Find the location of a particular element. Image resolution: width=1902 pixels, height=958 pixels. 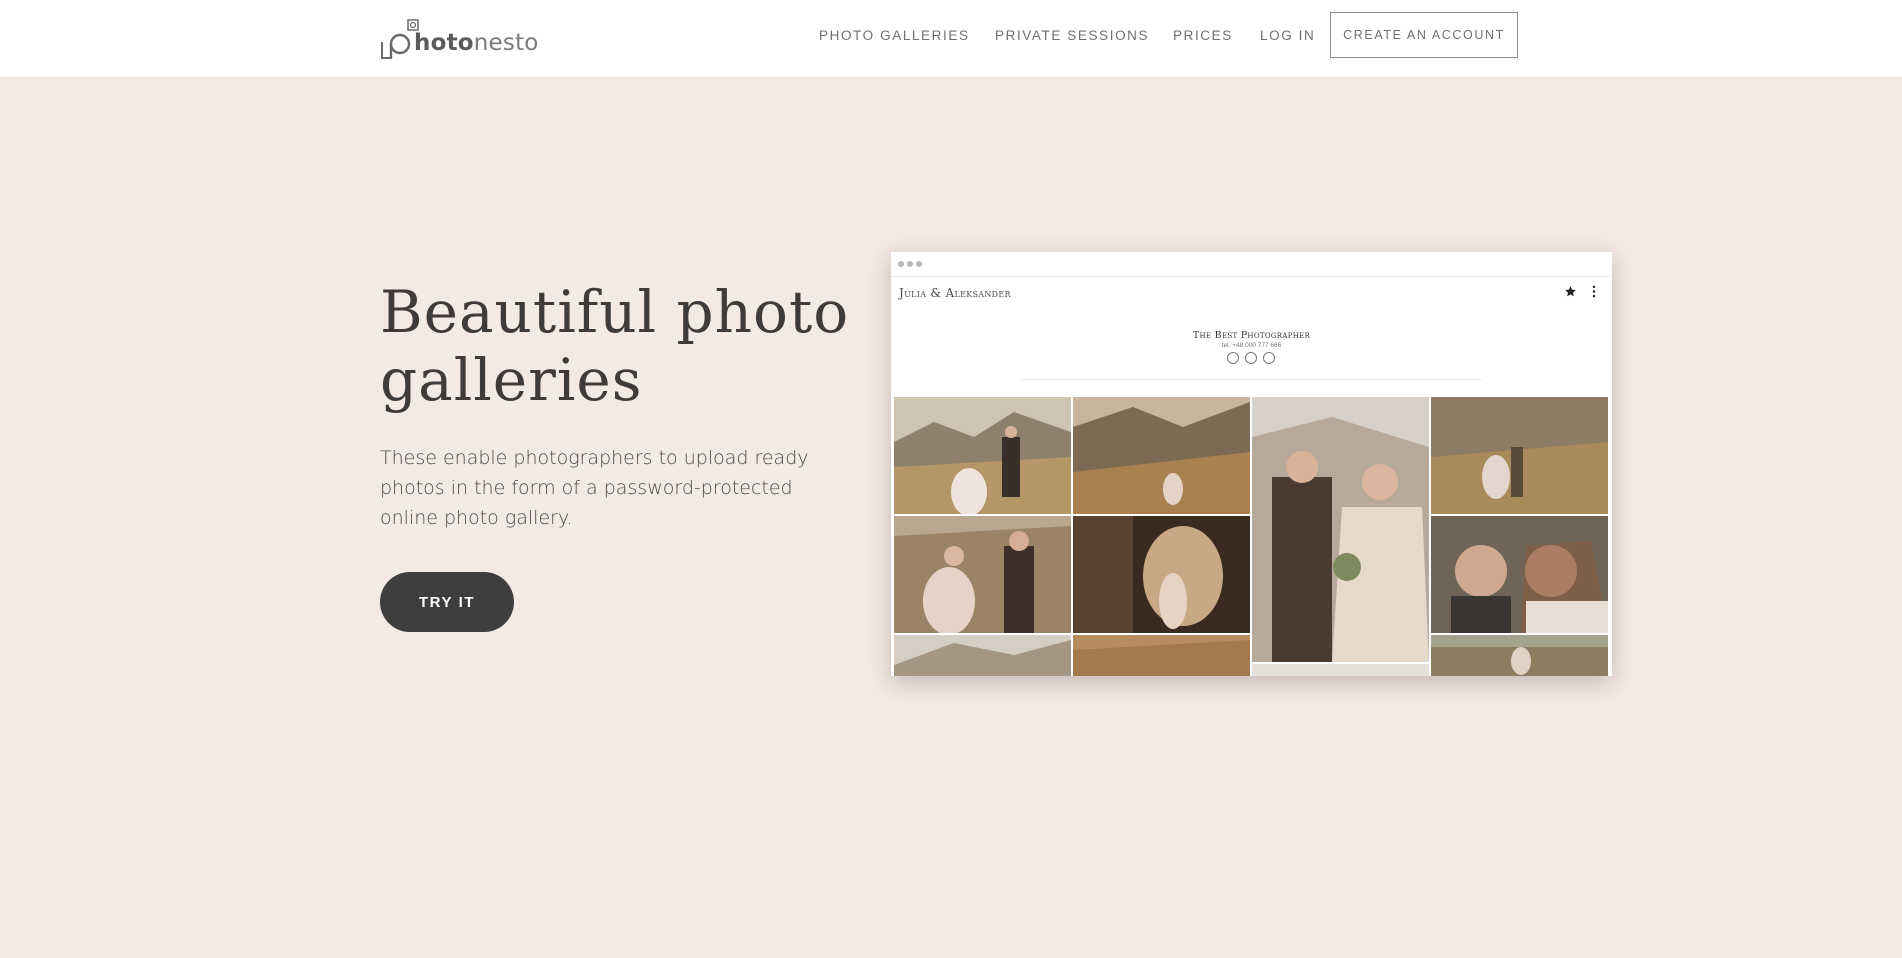

nav-log-in: LOG IN is located at coordinates (1287, 35).